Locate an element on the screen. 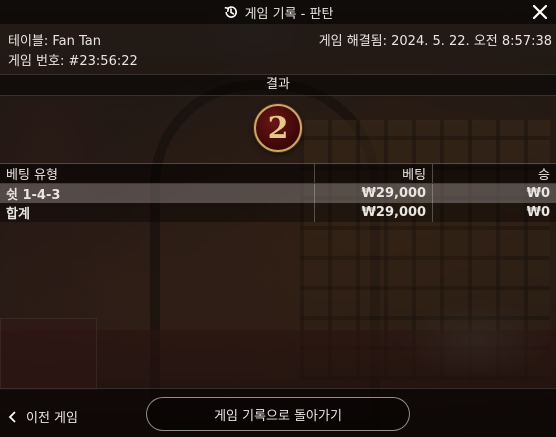 The height and width of the screenshot is (437, 556). back-to-history-label: 게임 기록으로 돌아가기 is located at coordinates (278, 416).